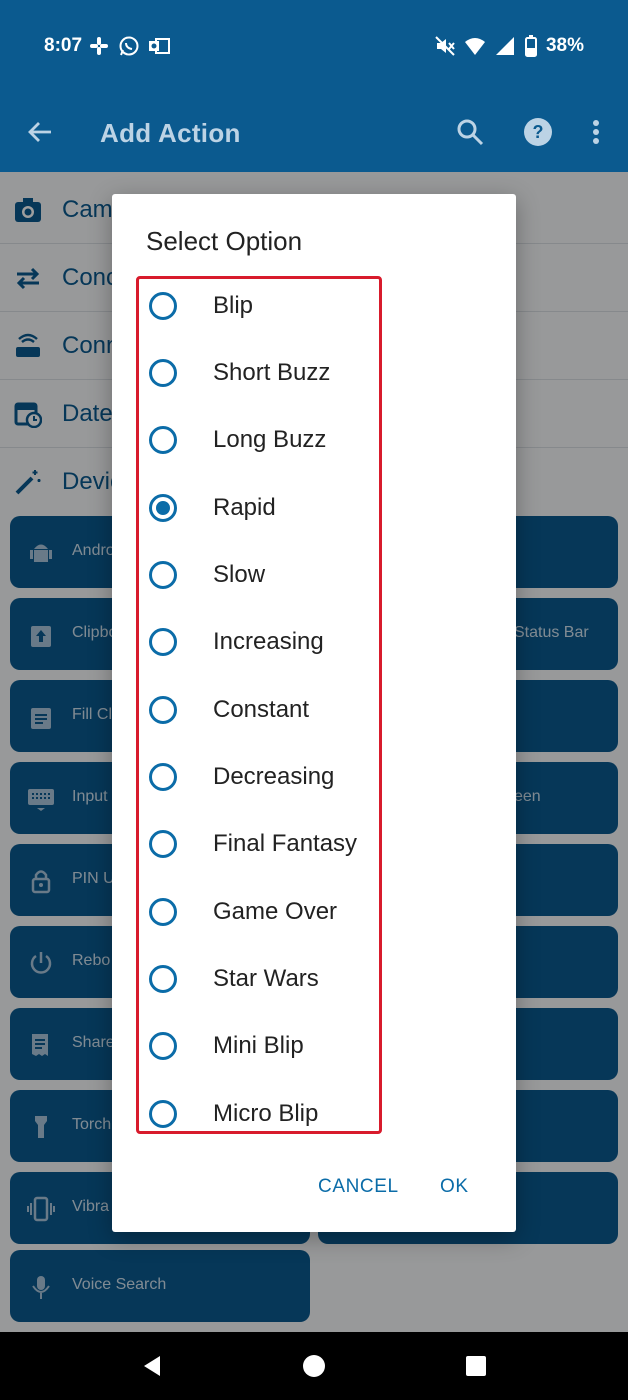 Image resolution: width=628 pixels, height=1400 pixels. Describe the element at coordinates (445, 46) in the screenshot. I see `mute-icon` at that location.